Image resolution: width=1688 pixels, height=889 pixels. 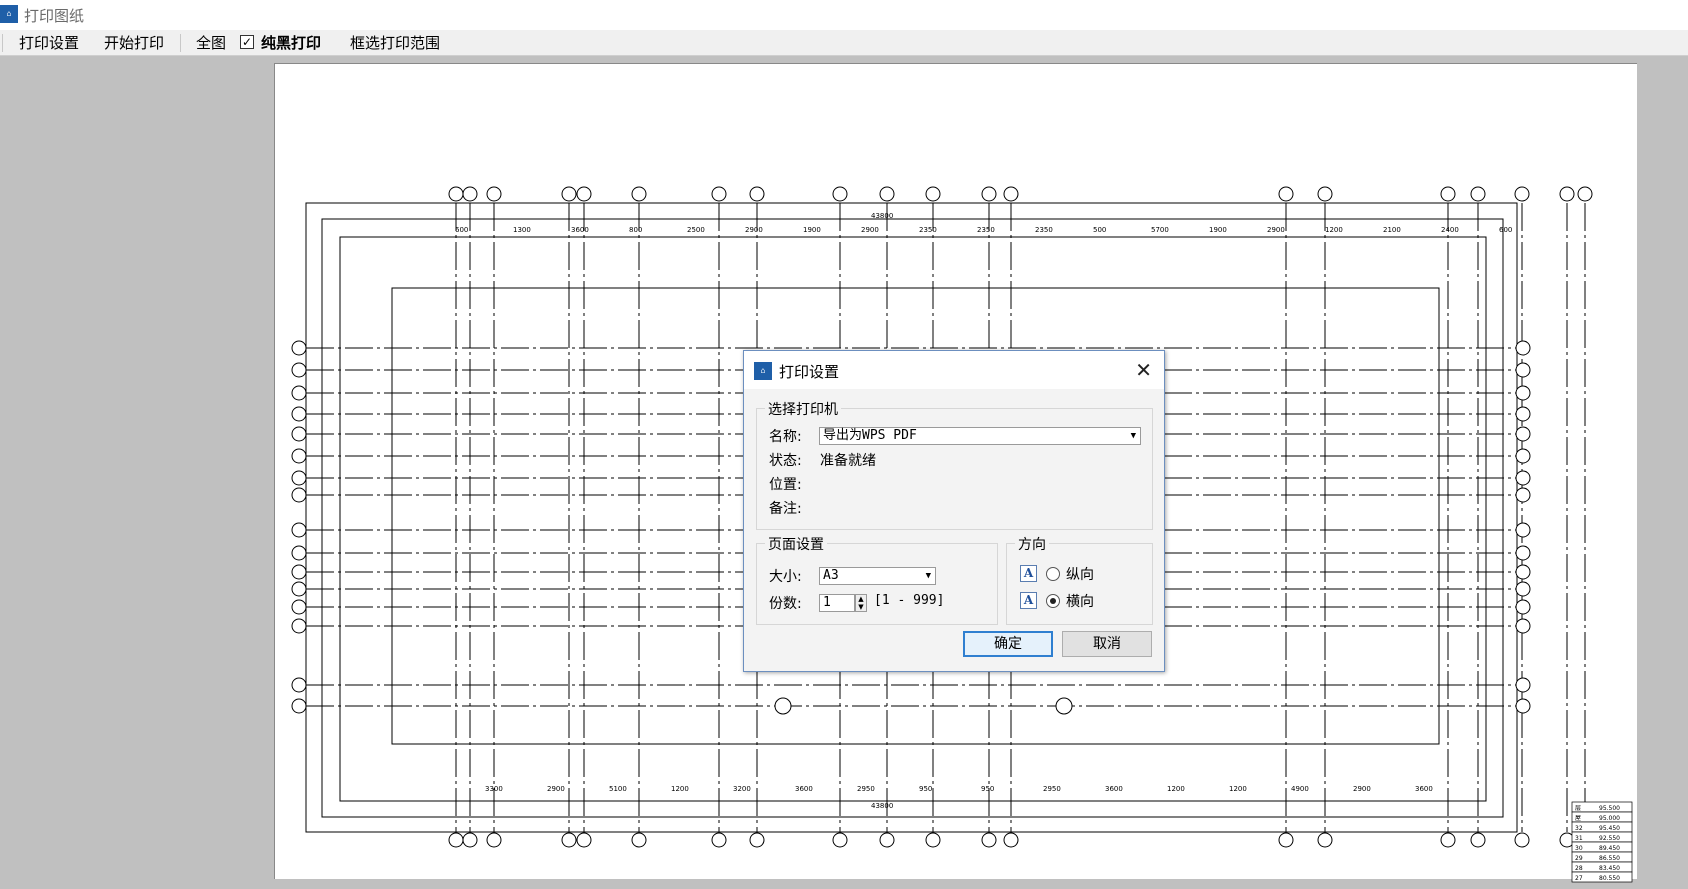 I want to click on table-cell: 27, so click(x=1579, y=878).